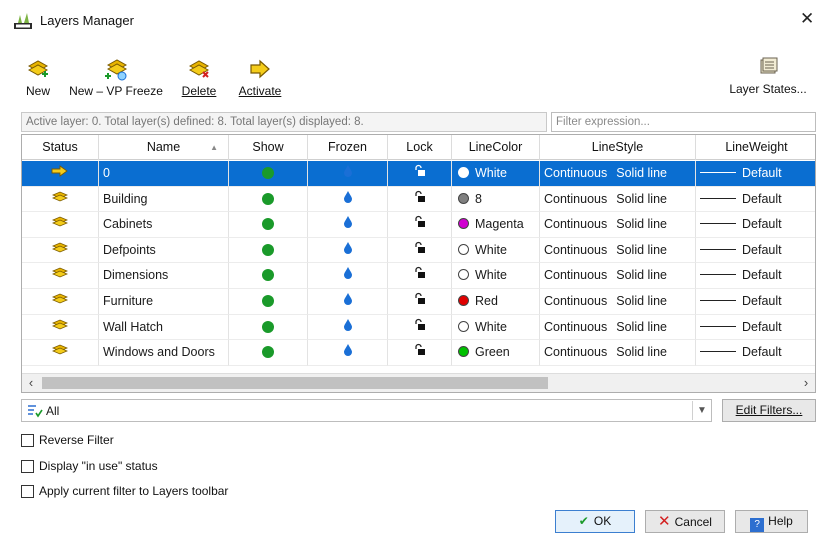  Describe the element at coordinates (595, 521) in the screenshot. I see `ok-button: ✔ OK` at that location.